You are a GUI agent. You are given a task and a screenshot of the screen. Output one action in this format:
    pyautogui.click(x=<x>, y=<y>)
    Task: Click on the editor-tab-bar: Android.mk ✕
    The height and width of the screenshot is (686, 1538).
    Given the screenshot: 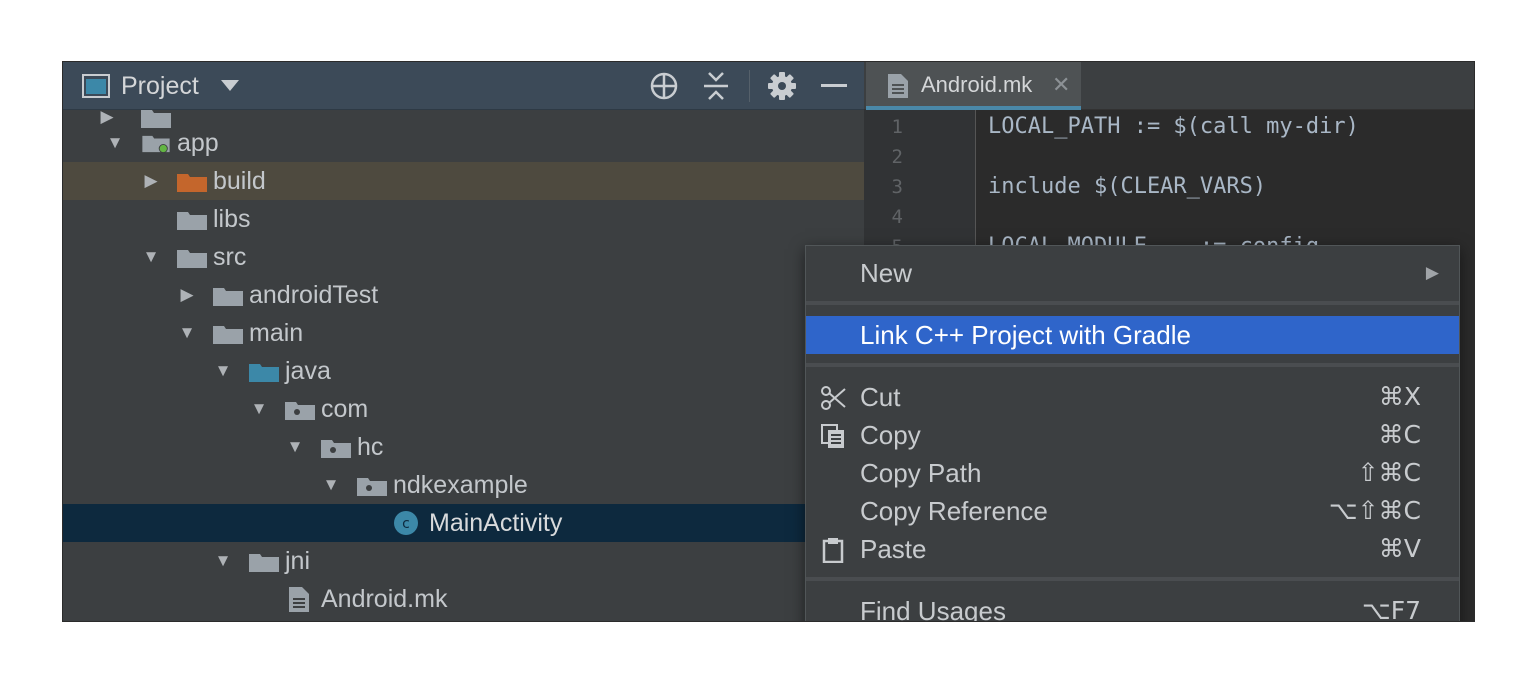 What is the action you would take?
    pyautogui.click(x=1169, y=86)
    